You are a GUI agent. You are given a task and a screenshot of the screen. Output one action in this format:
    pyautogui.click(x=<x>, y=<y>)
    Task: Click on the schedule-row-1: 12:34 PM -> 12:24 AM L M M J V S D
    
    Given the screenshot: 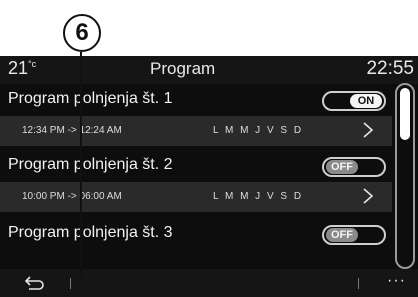 What is the action you would take?
    pyautogui.click(x=196, y=131)
    